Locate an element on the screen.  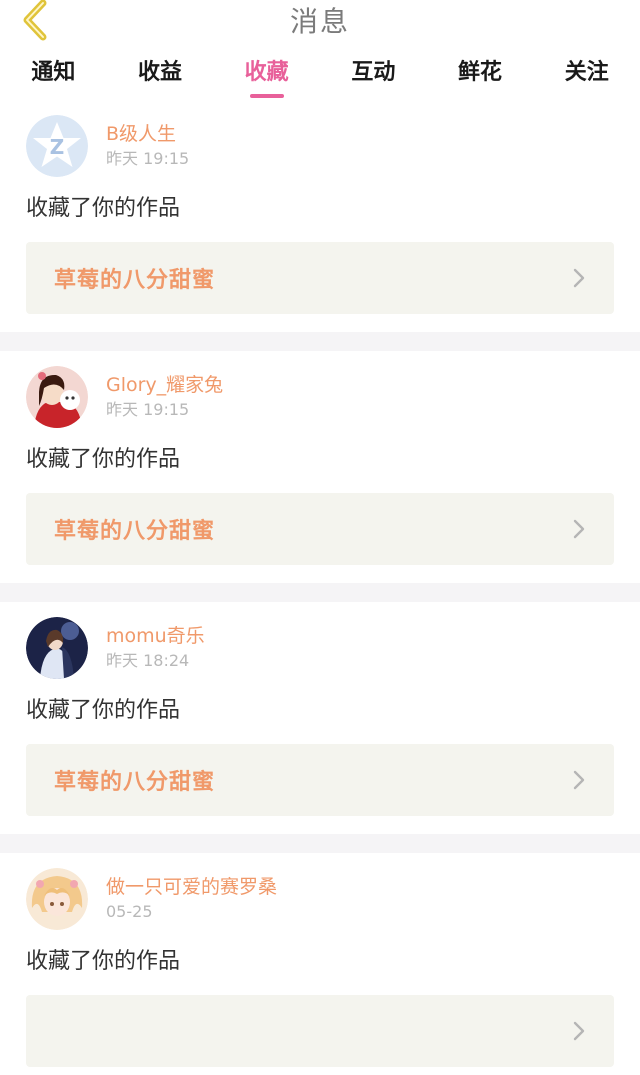
work-link is located at coordinates (320, 1031).